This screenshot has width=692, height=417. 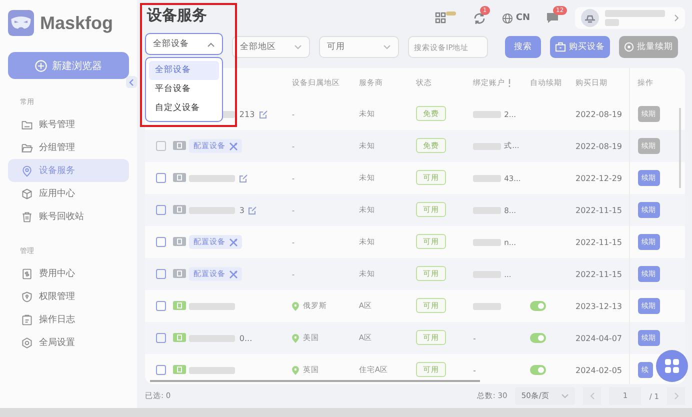 What do you see at coordinates (271, 47) in the screenshot?
I see `region-select: 全部地区` at bounding box center [271, 47].